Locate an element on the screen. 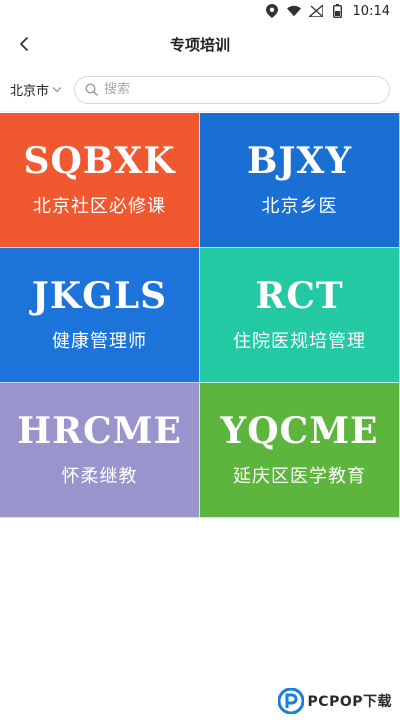  back-button is located at coordinates (24, 44).